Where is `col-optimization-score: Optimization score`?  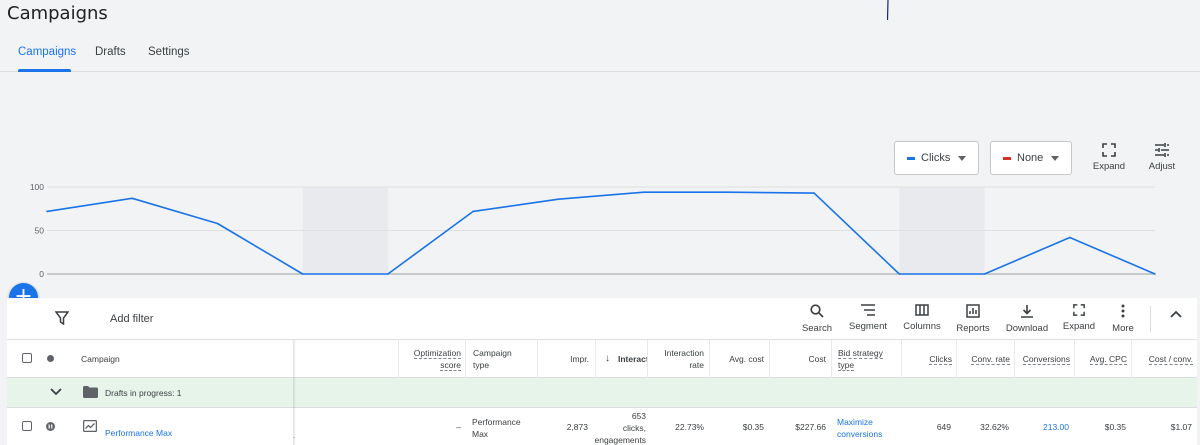
col-optimization-score: Optimization score is located at coordinates (431, 359).